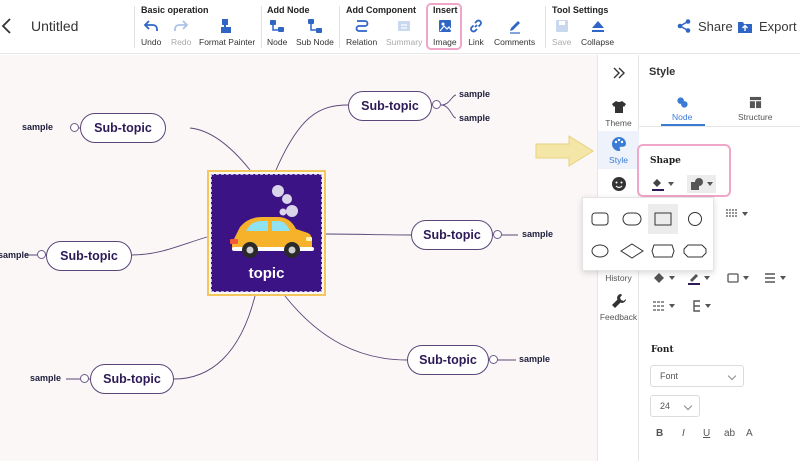 The height and width of the screenshot is (461, 800). I want to click on font-size-select: 24, so click(675, 406).